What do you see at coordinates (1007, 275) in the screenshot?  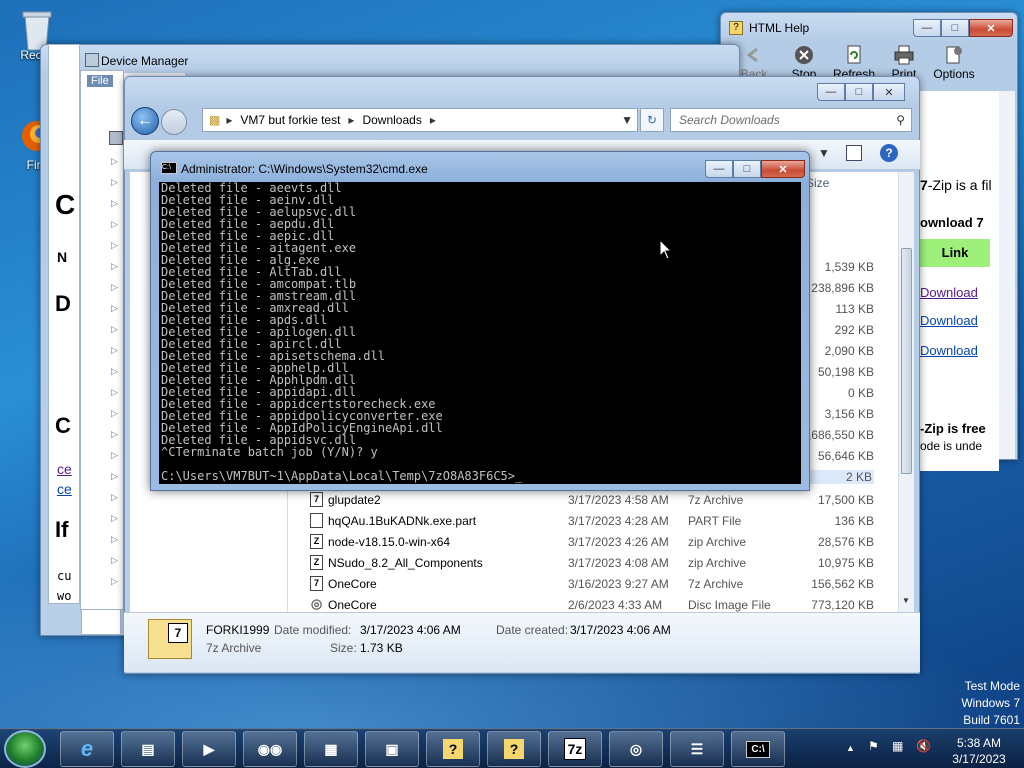 I see `help-scrollbar` at bounding box center [1007, 275].